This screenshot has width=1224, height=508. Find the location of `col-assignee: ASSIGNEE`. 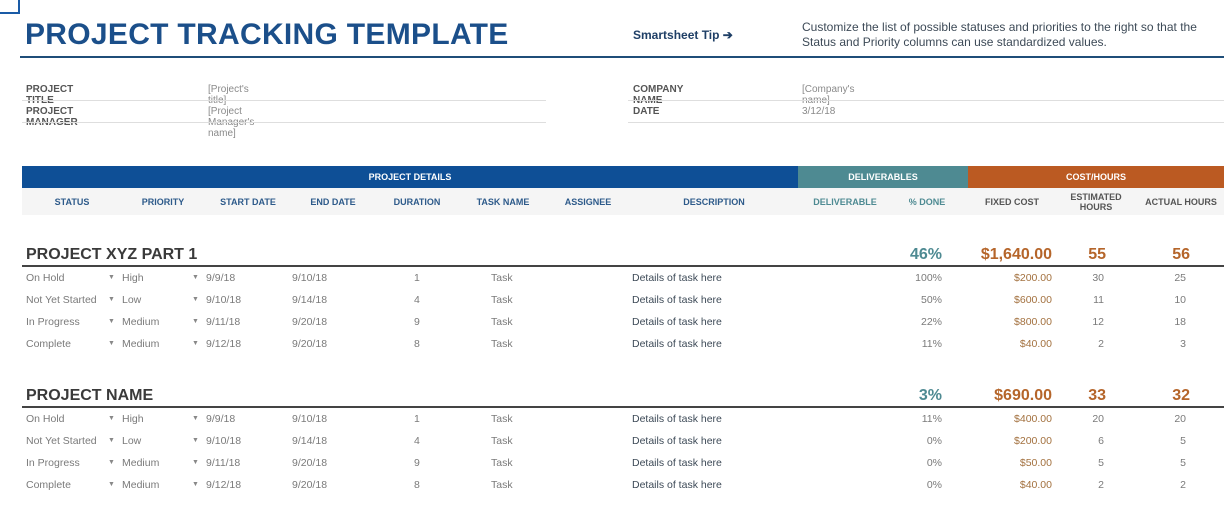

col-assignee: ASSIGNEE is located at coordinates (588, 201).